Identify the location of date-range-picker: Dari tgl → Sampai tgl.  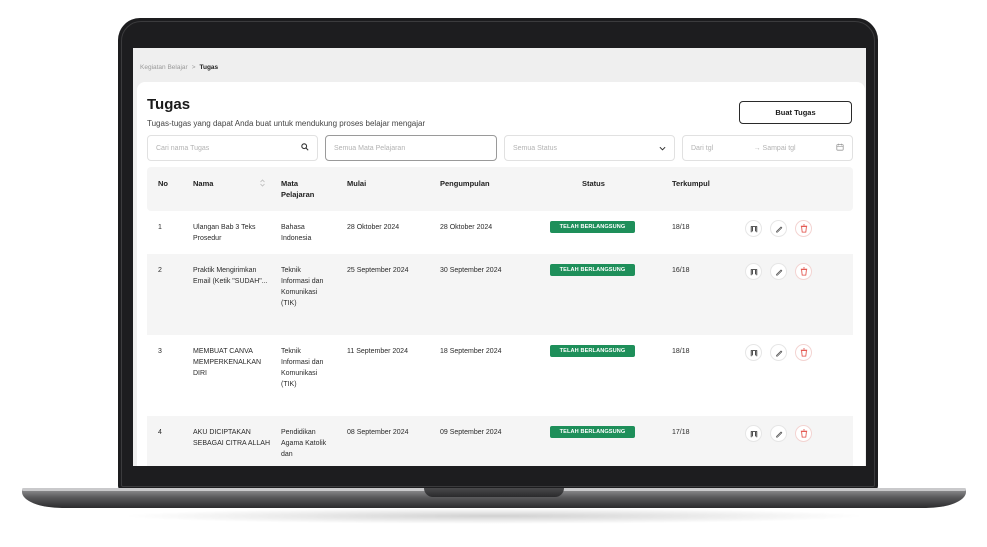
(767, 148).